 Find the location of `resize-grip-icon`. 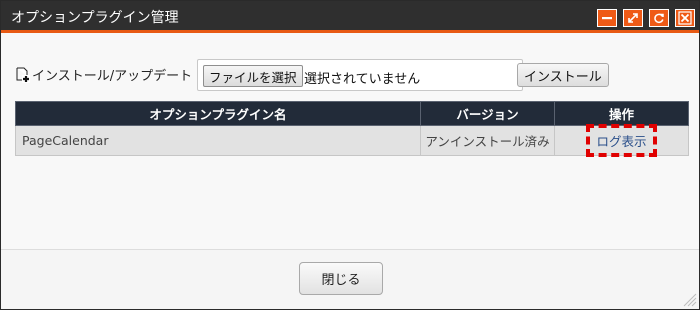

resize-grip-icon is located at coordinates (688, 298).